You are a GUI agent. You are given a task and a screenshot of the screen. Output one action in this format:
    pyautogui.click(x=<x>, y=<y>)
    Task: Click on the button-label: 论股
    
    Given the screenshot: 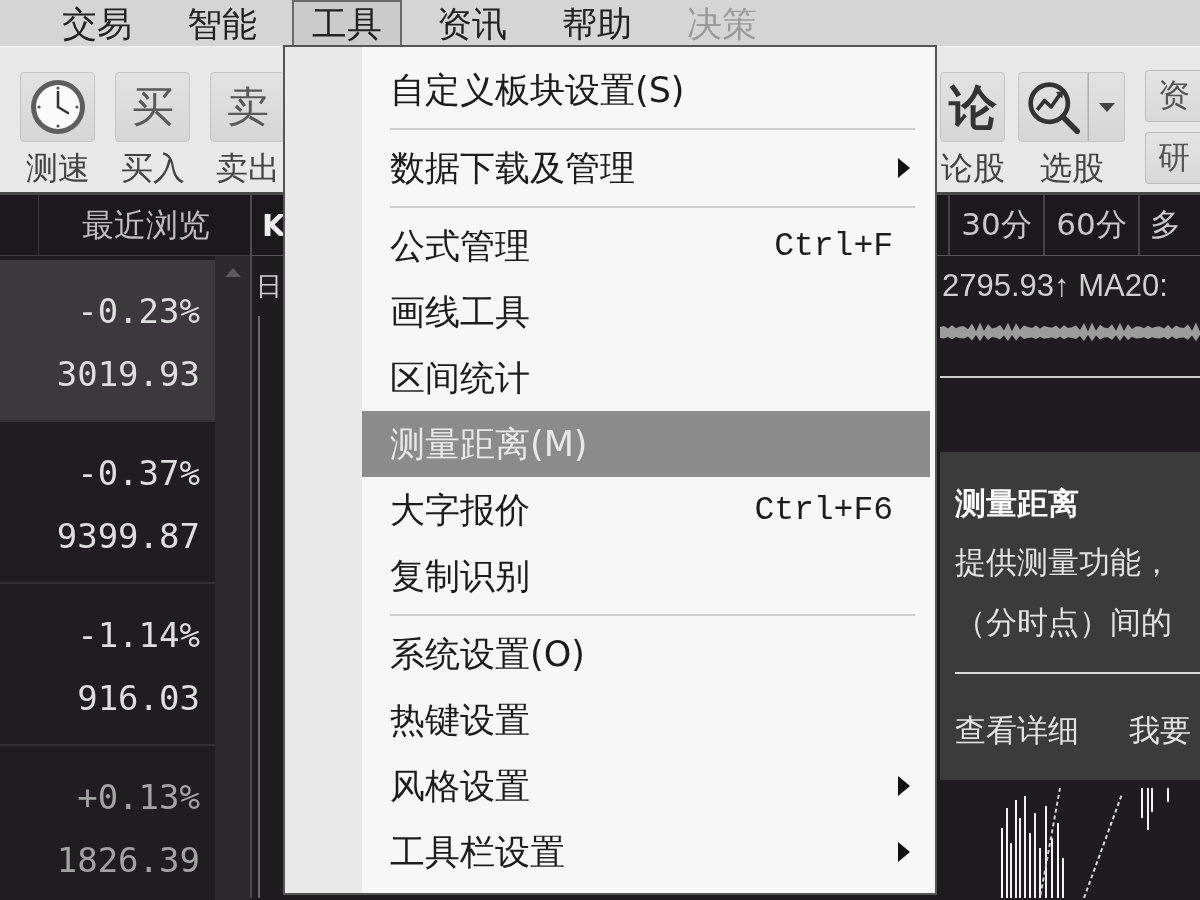 What is the action you would take?
    pyautogui.click(x=972, y=168)
    